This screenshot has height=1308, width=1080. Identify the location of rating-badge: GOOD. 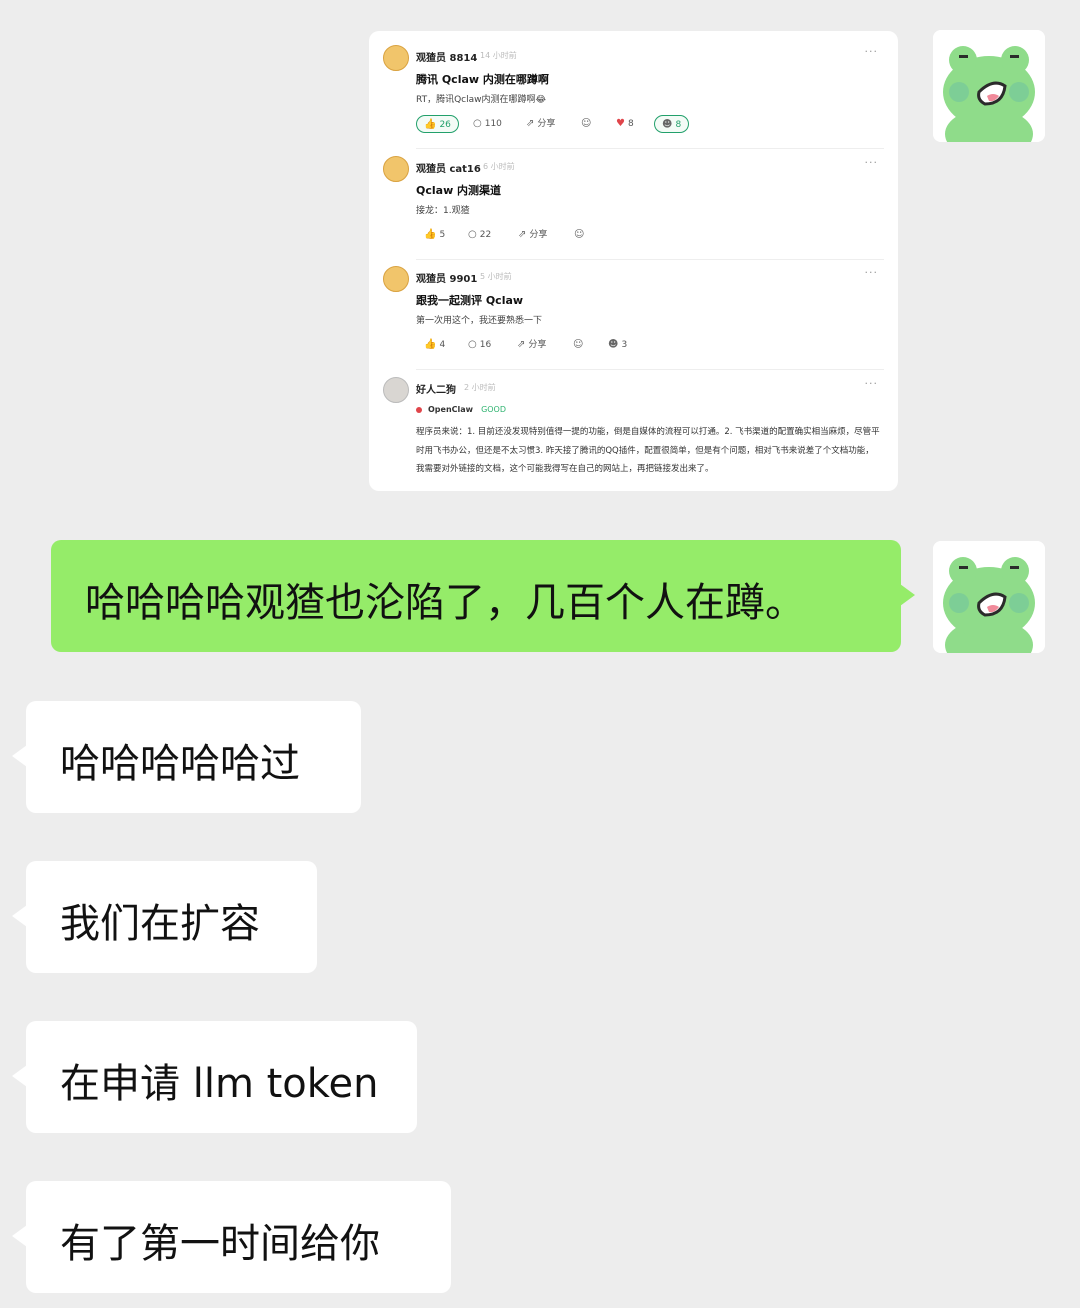
(494, 409).